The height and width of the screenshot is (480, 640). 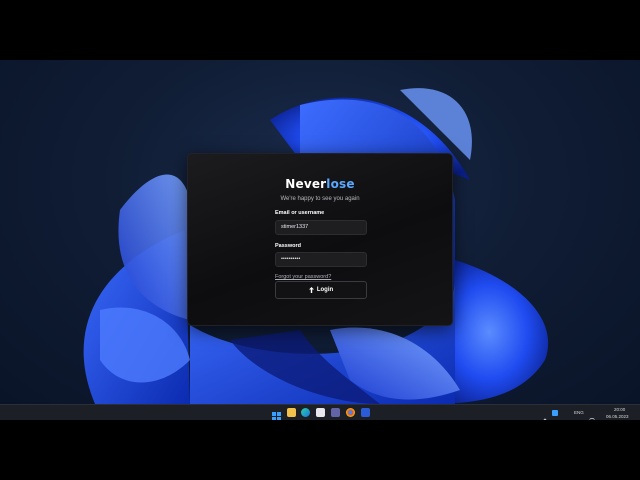 I want to click on teams-icon, so click(x=335, y=412).